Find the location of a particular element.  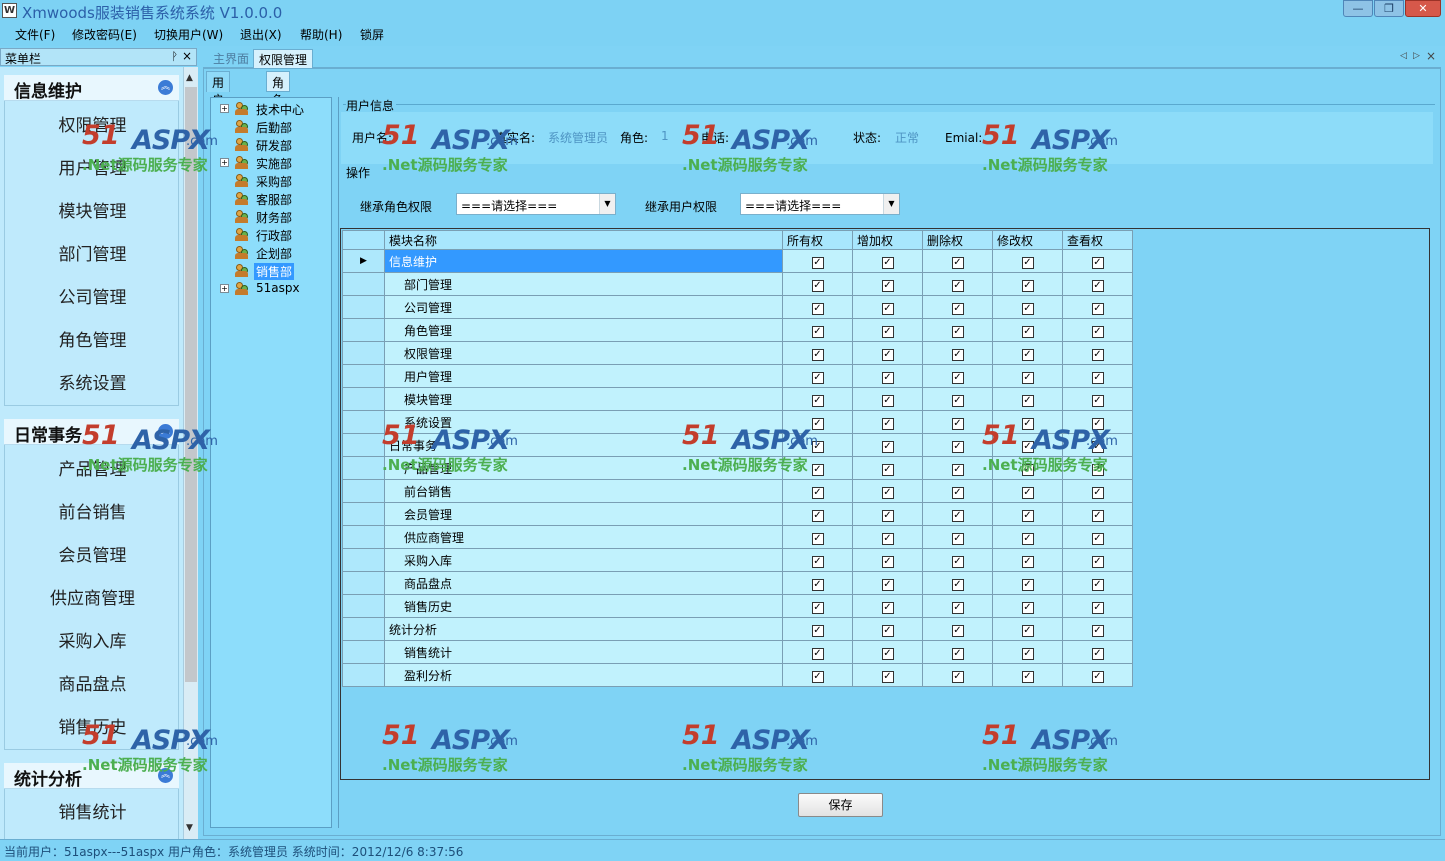

module-name-cell: 商品盘点 is located at coordinates (583, 583).